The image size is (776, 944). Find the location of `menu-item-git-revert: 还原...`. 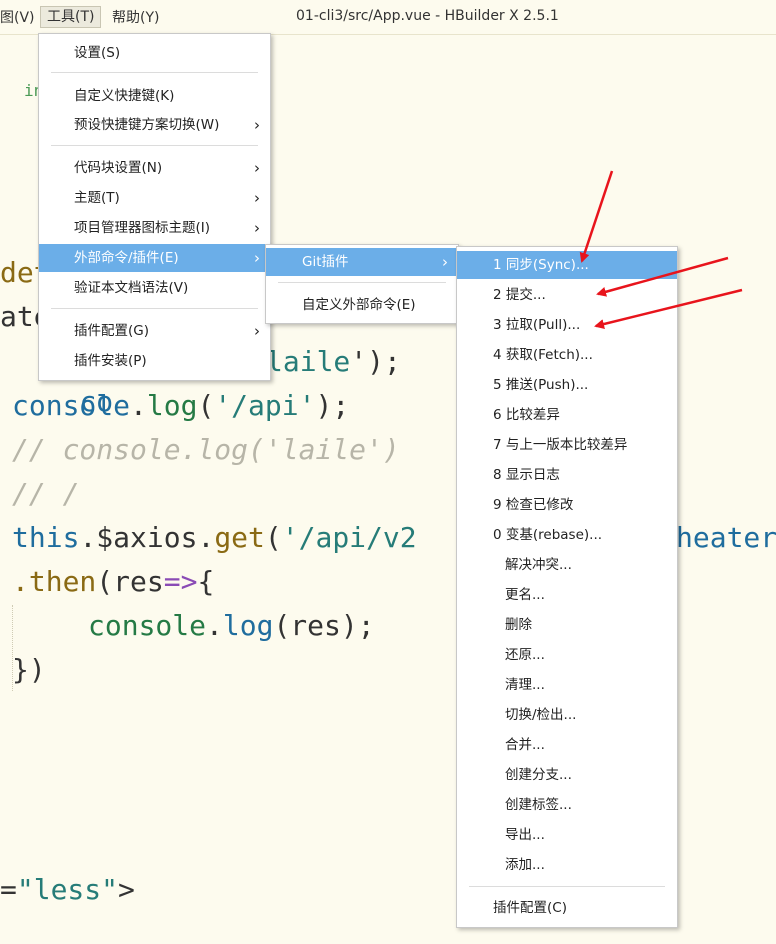

menu-item-git-revert: 还原... is located at coordinates (567, 655).